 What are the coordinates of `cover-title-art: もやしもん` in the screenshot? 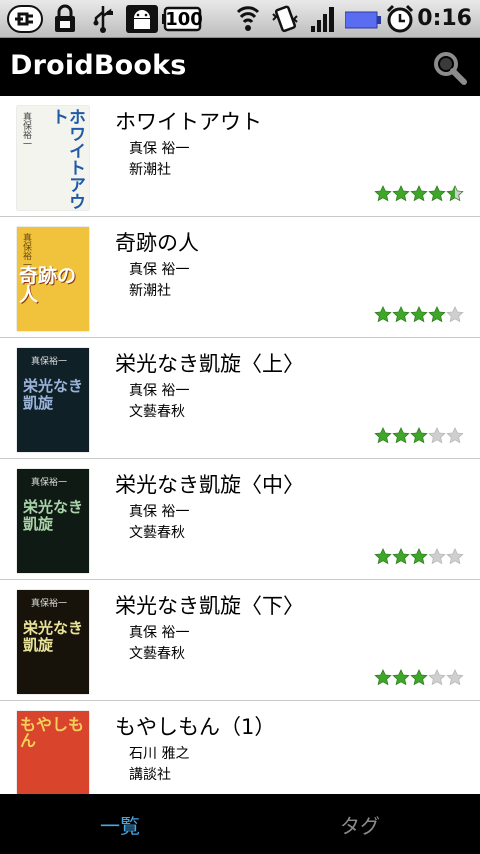 It's located at (52, 732).